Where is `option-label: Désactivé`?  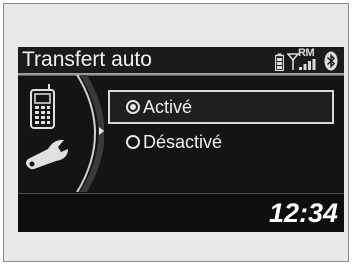
option-label: Désactivé is located at coordinates (183, 141).